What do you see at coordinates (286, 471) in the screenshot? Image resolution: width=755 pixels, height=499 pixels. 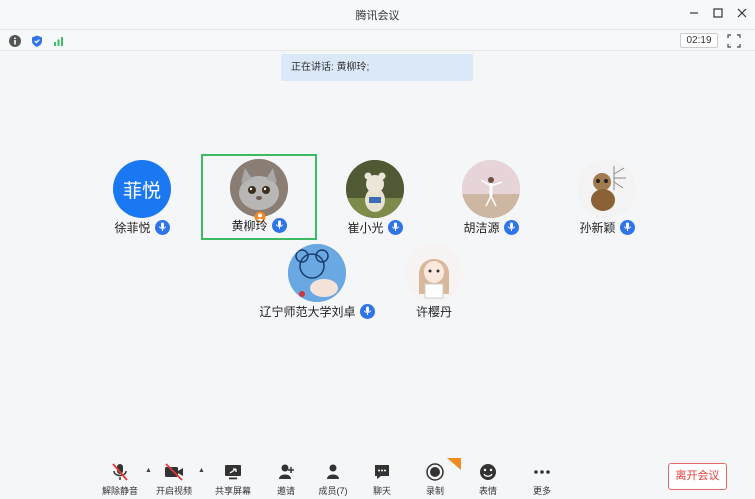 I see `invite-user-icon` at bounding box center [286, 471].